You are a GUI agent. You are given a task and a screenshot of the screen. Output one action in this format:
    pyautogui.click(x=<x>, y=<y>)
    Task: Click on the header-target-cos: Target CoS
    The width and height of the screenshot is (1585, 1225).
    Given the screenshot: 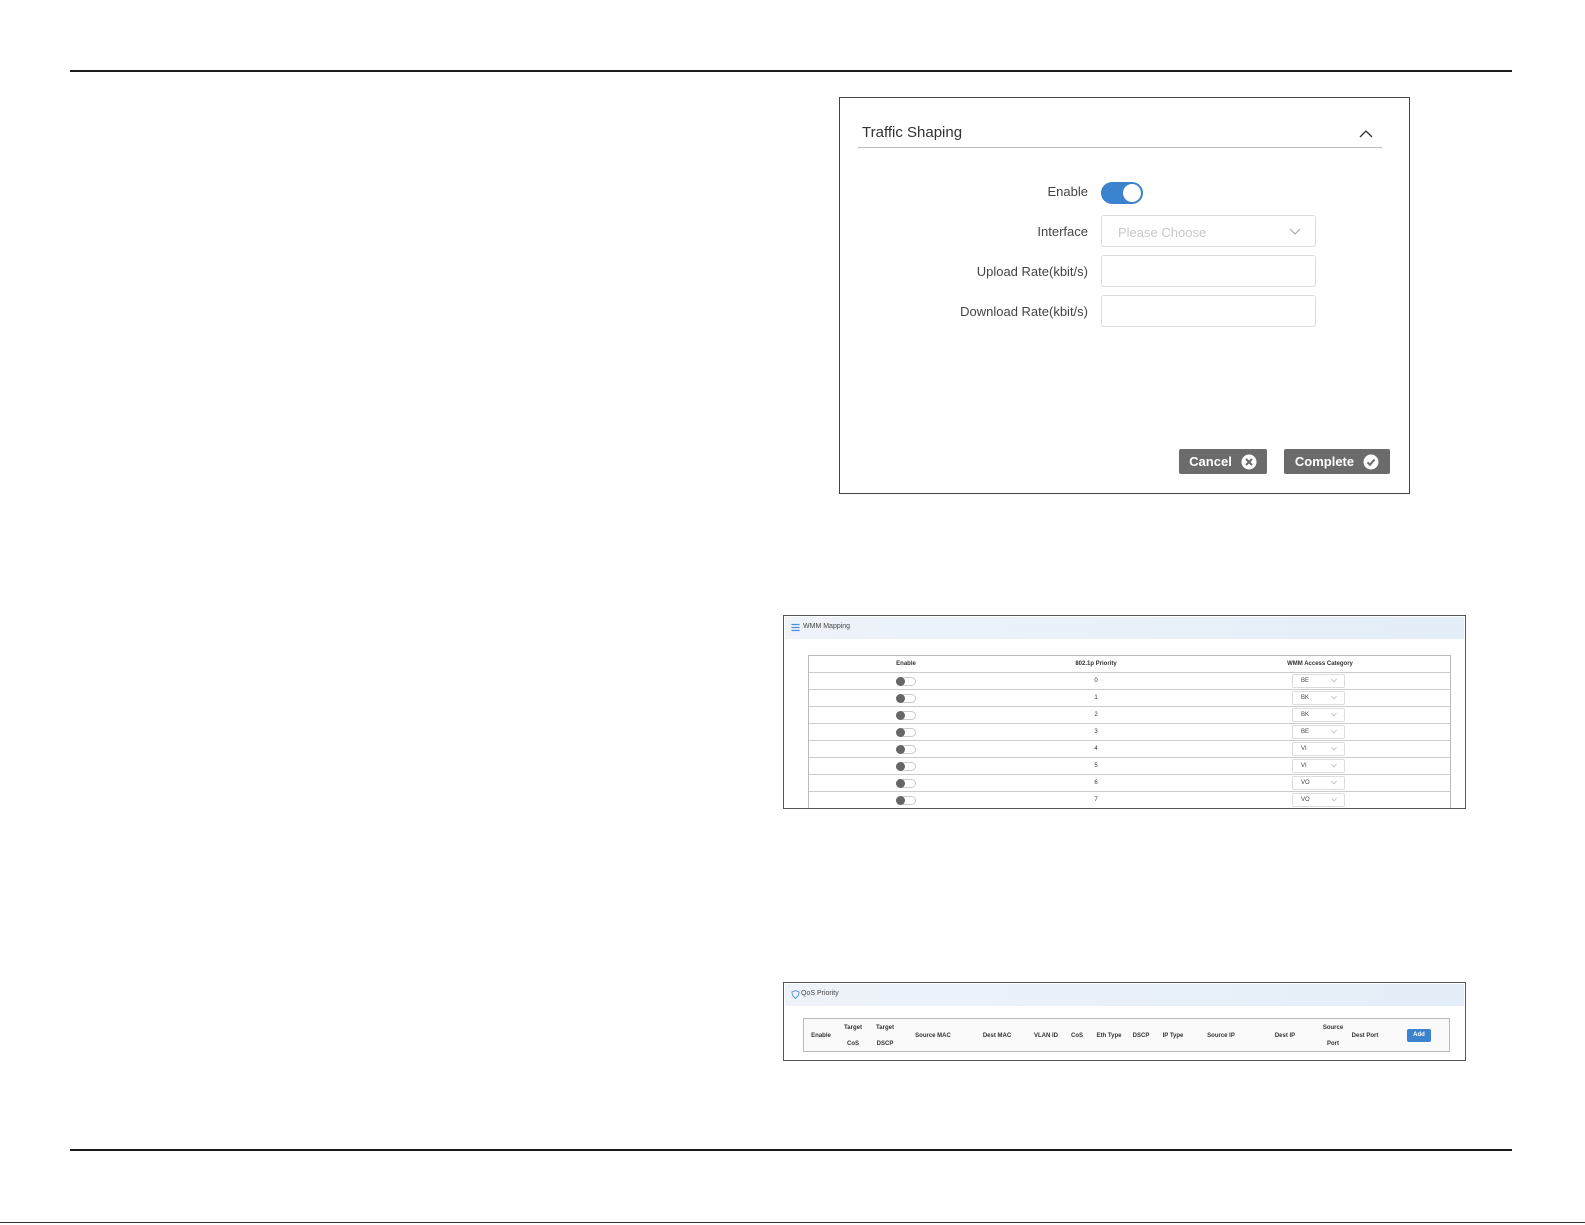 What is the action you would take?
    pyautogui.click(x=853, y=1036)
    